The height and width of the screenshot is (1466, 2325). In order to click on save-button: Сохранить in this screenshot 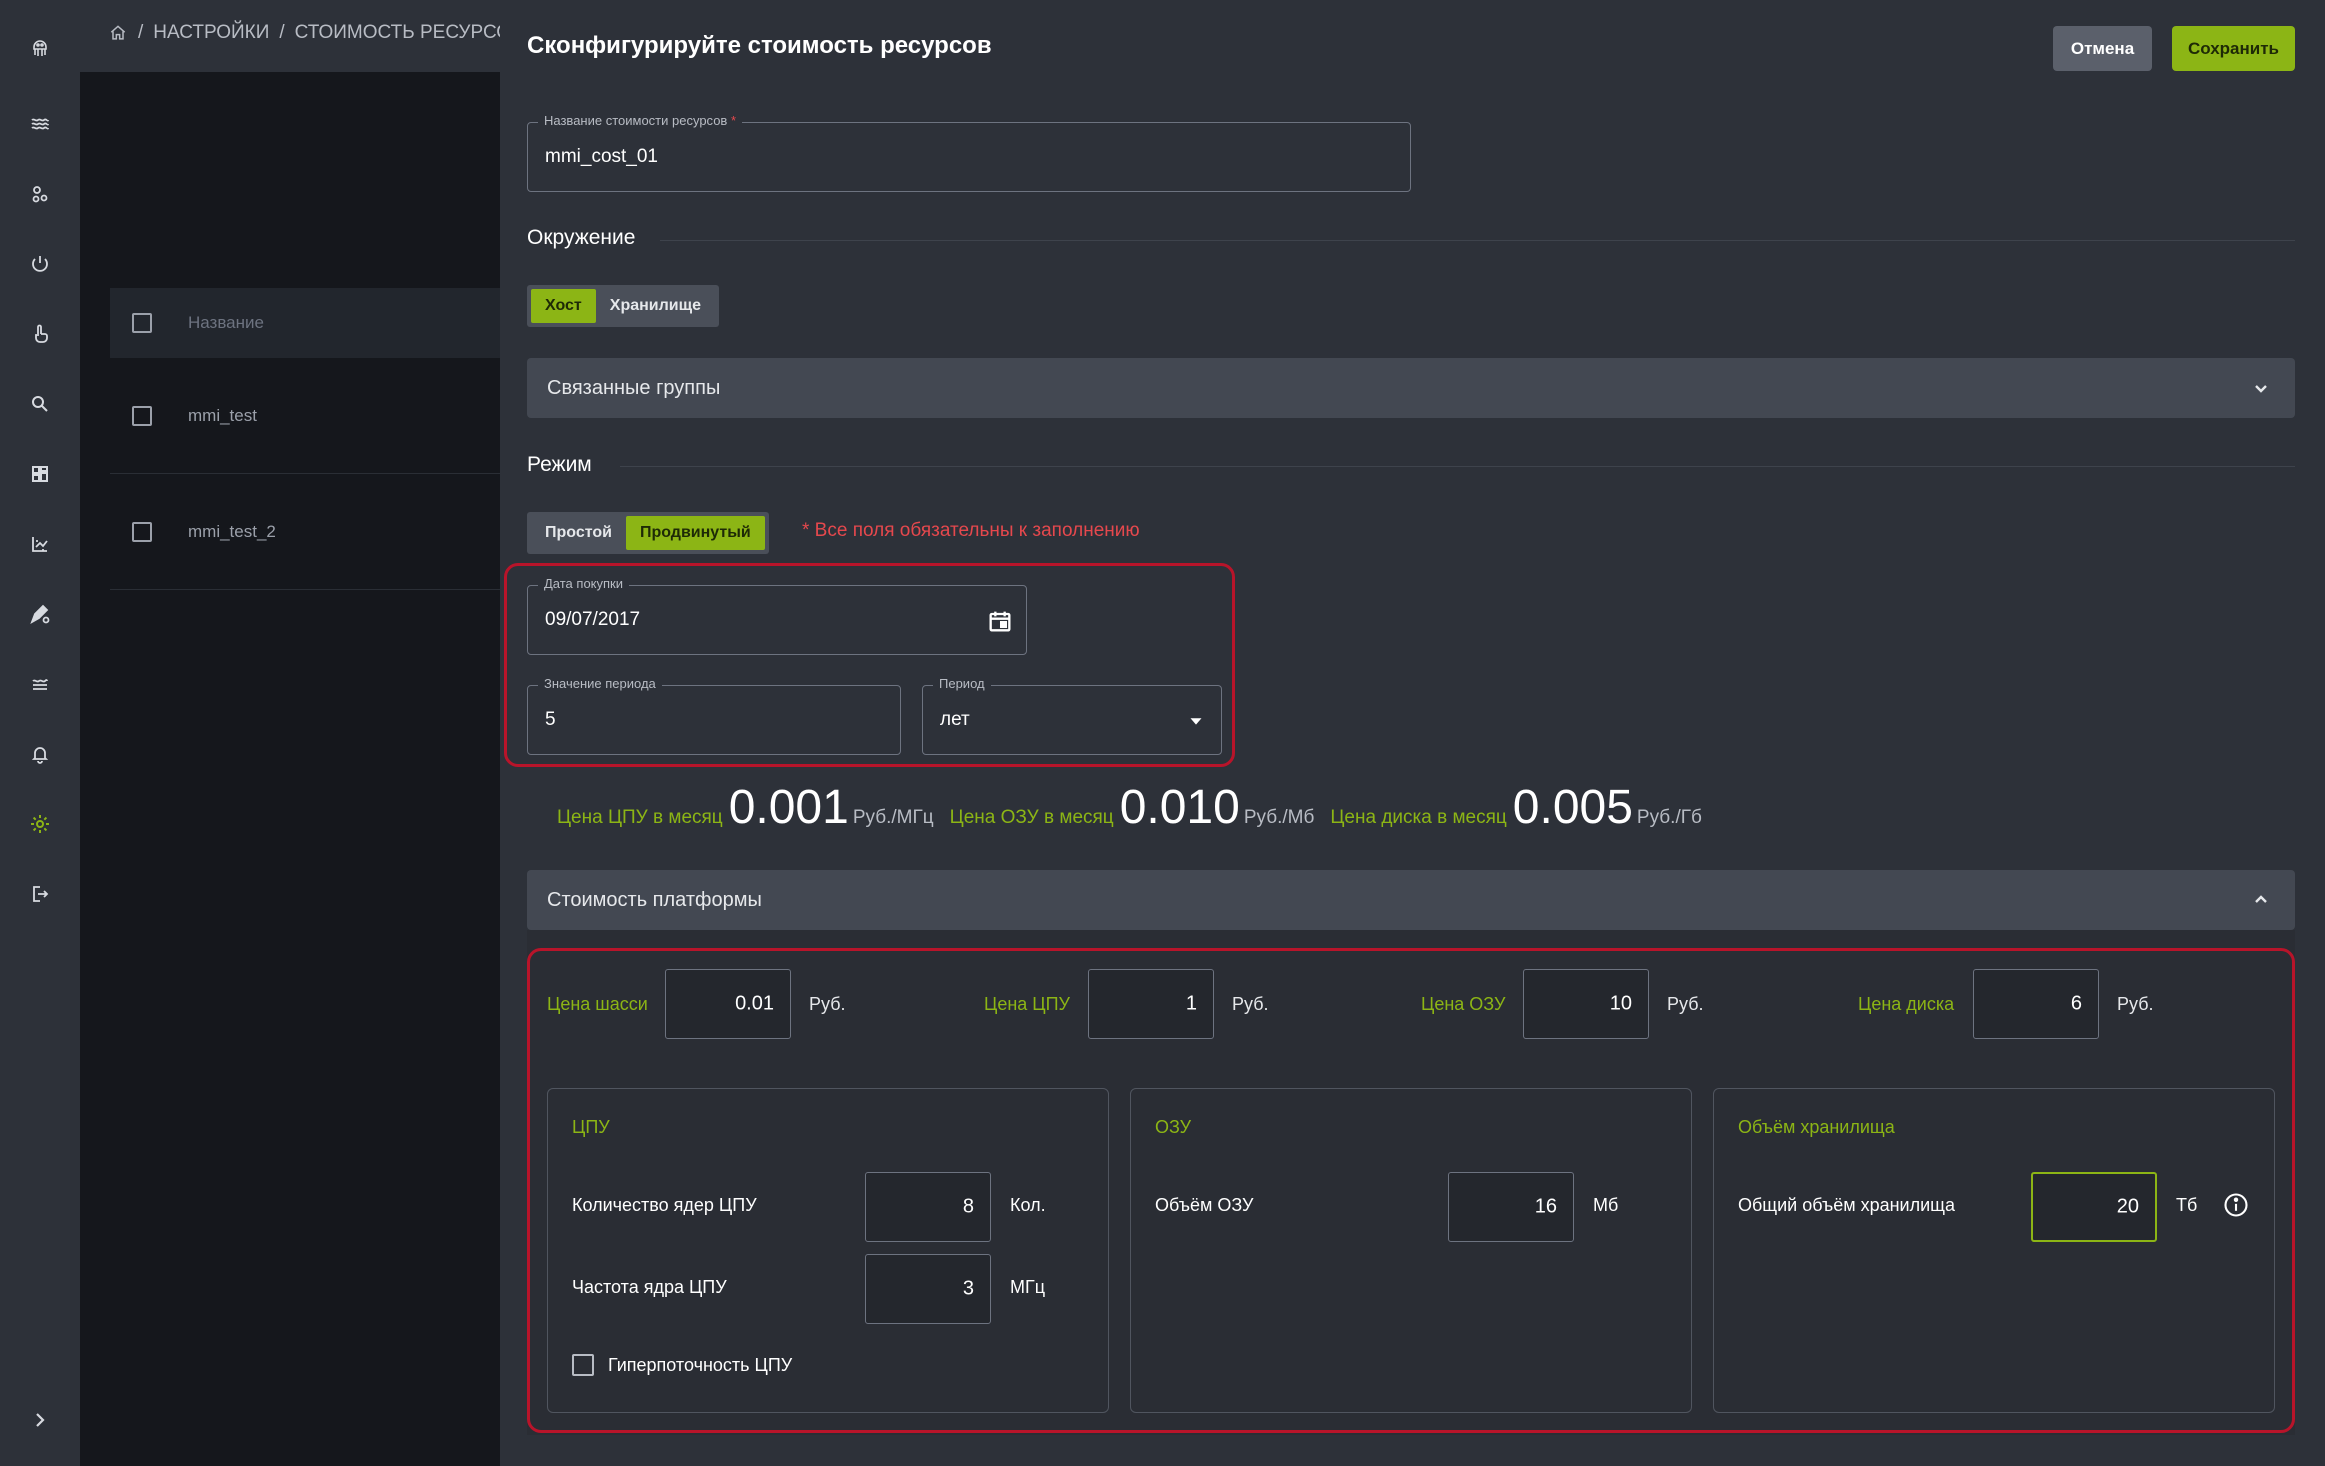, I will do `click(2233, 48)`.